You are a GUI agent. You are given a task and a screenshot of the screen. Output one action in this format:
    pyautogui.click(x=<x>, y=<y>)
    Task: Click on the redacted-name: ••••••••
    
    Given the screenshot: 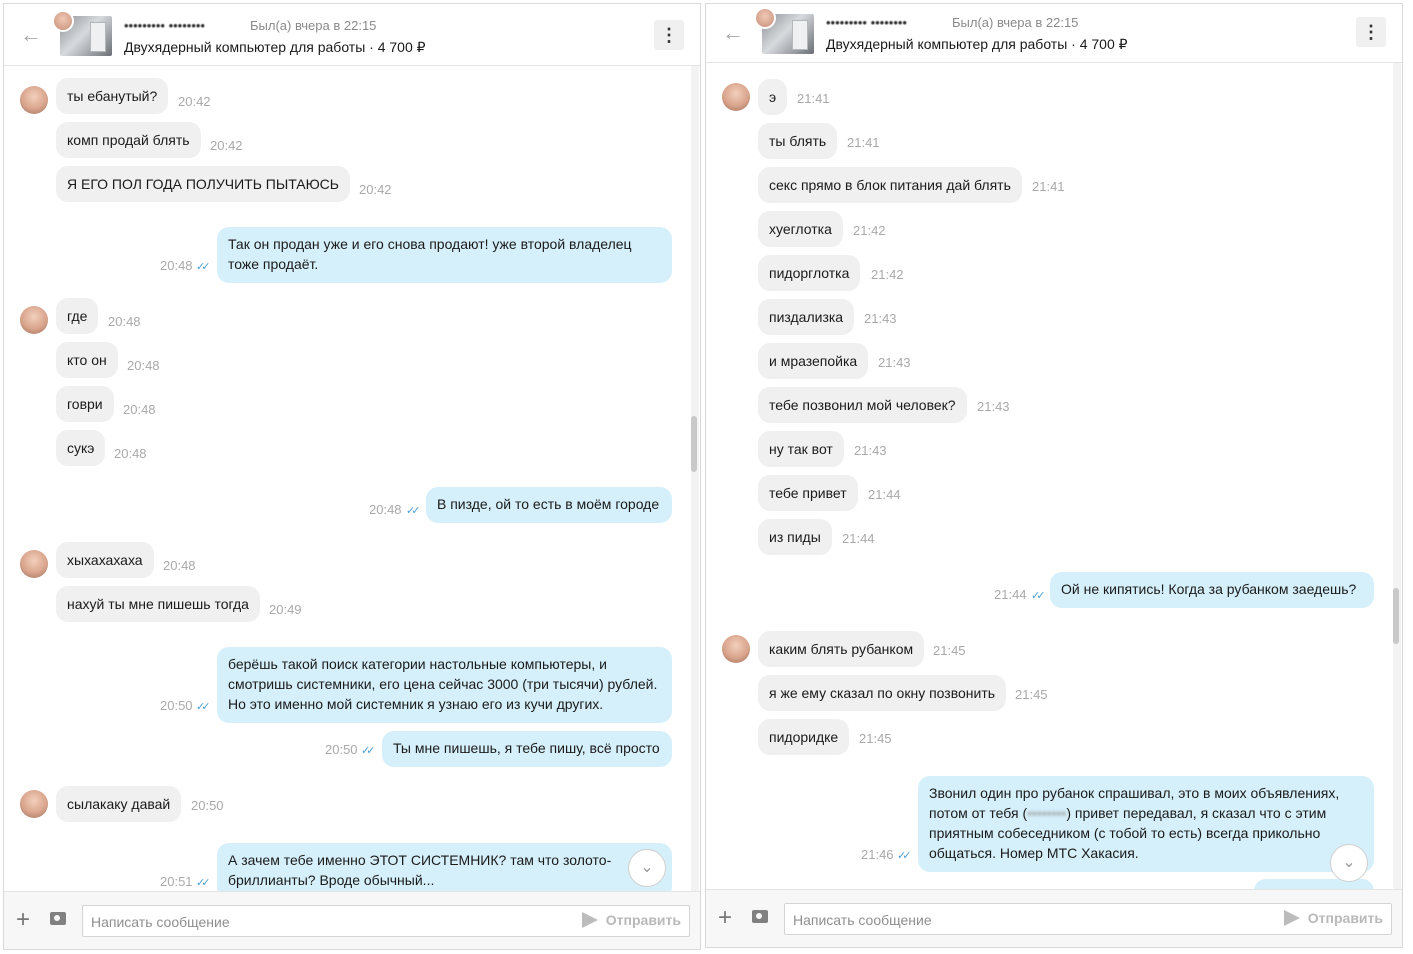 What is the action you would take?
    pyautogui.click(x=1047, y=813)
    